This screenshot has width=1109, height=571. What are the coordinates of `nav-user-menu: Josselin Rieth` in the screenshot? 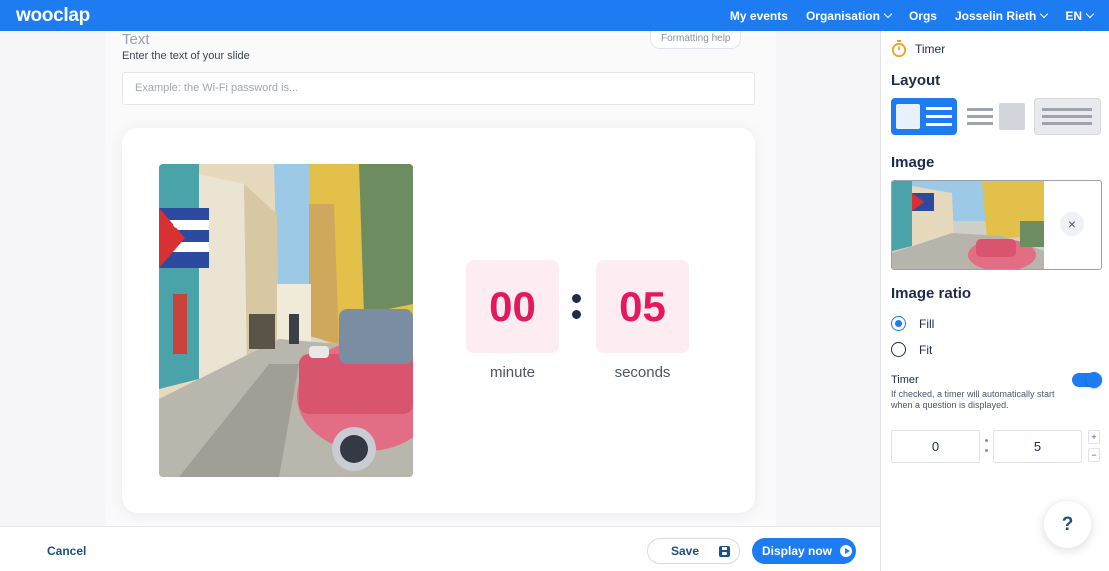 It's located at (1001, 15).